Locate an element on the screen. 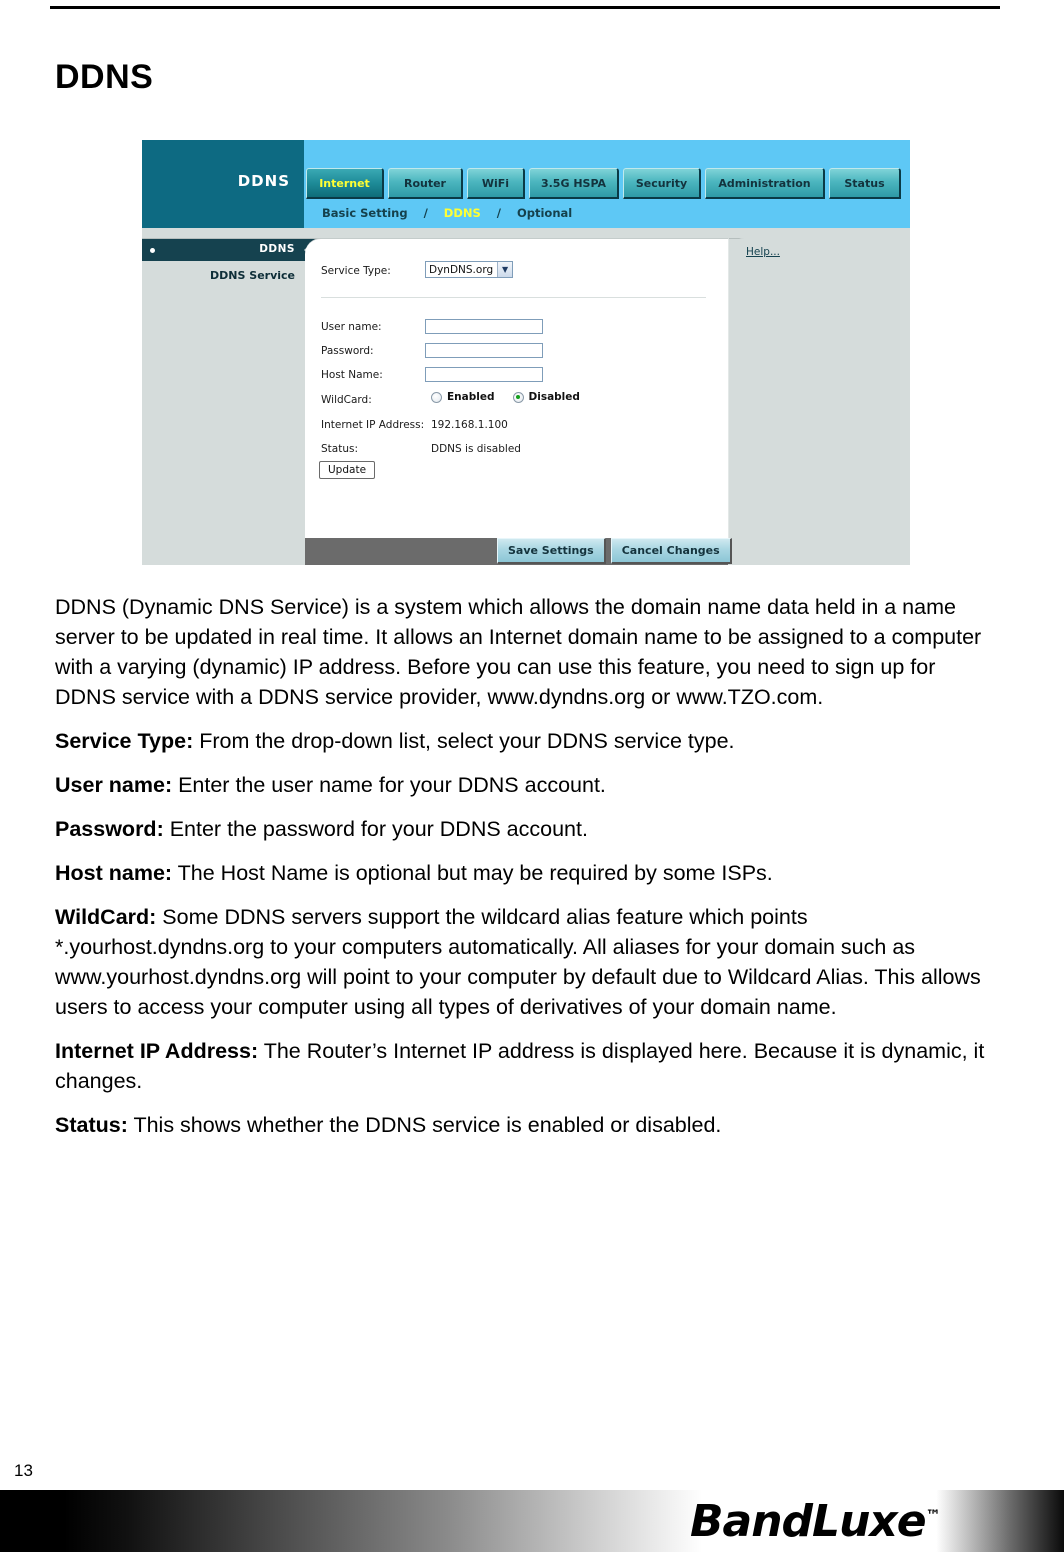 The height and width of the screenshot is (1552, 1064). wildcard-label: WildCard: is located at coordinates (346, 400).